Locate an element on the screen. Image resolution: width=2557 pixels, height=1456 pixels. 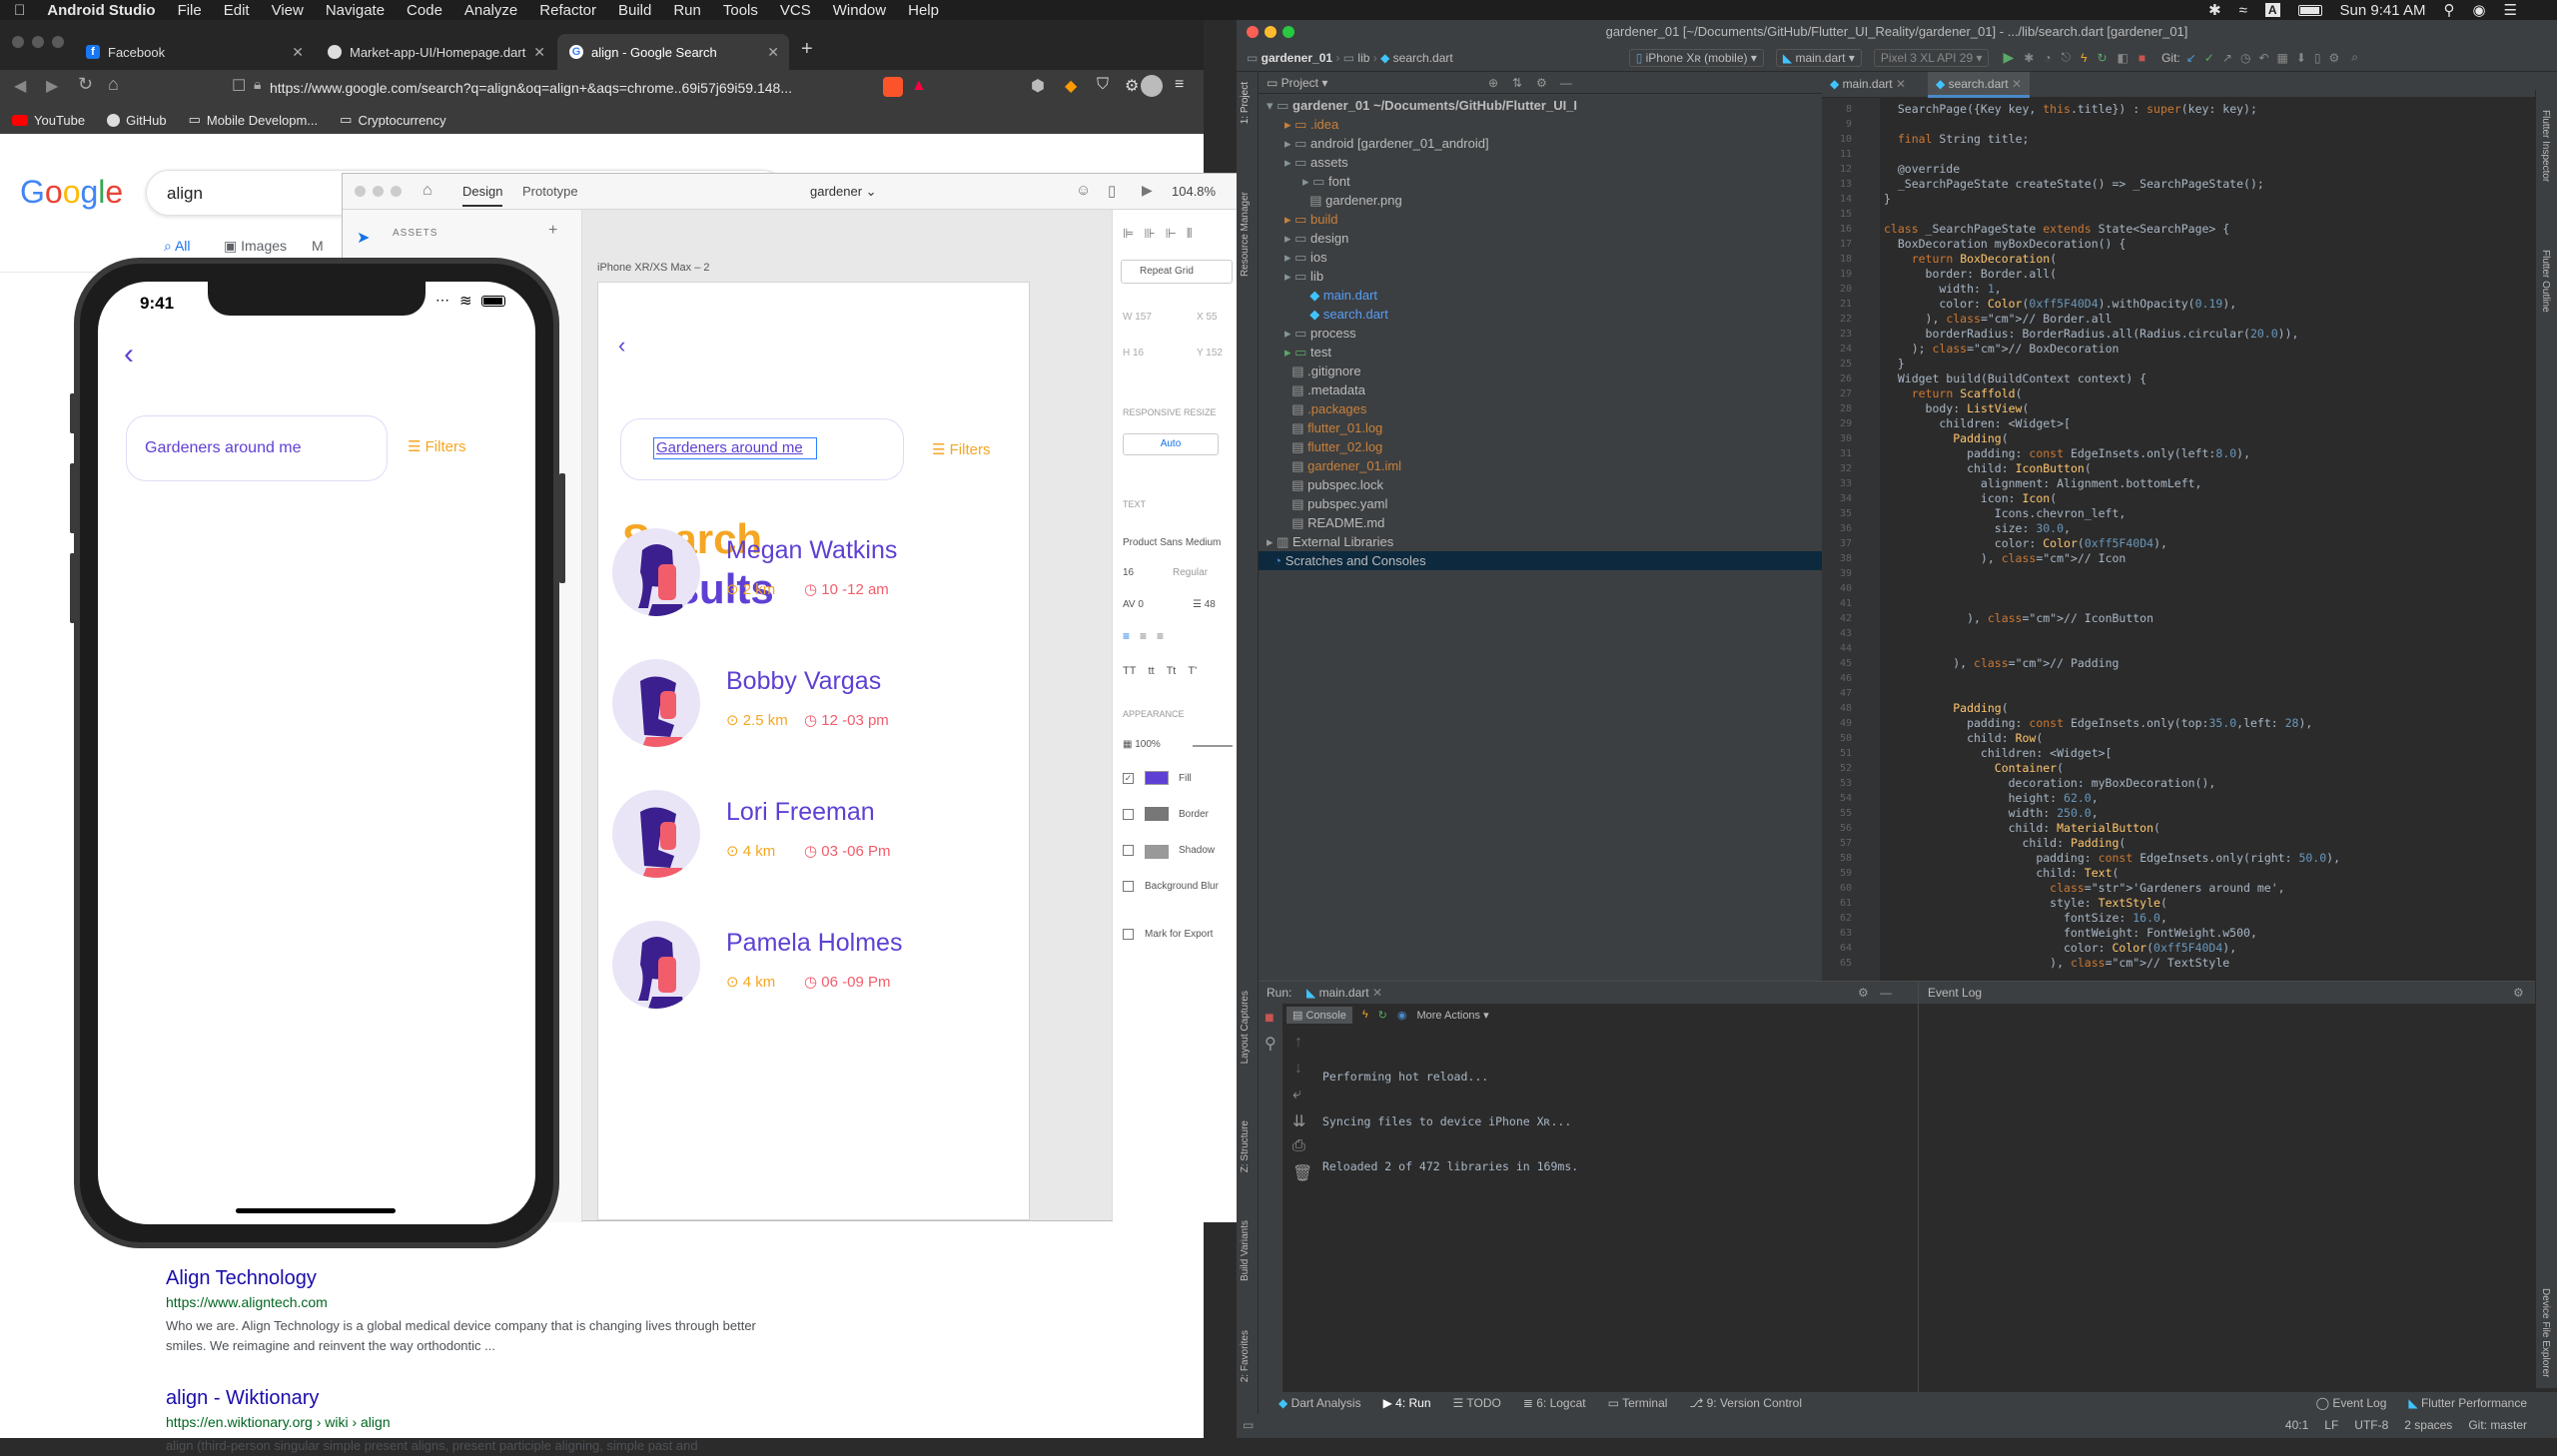
collapse-all-icon: ⇅ is located at coordinates (1517, 83).